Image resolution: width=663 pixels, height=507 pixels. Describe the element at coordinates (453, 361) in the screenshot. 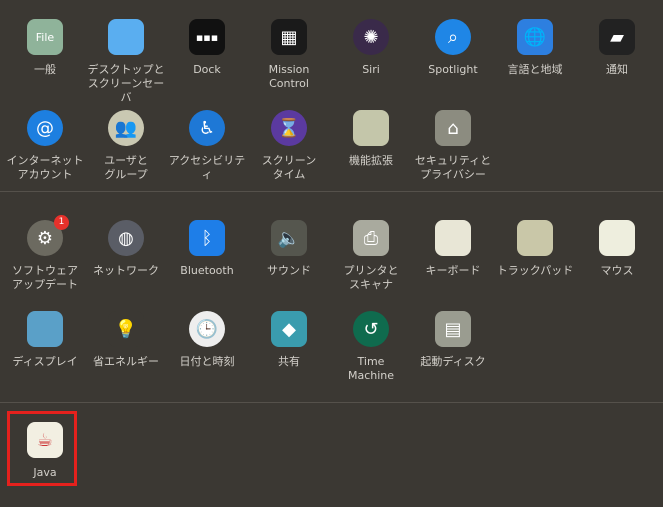

I see `pref-pane-label: 起動ディスク` at that location.